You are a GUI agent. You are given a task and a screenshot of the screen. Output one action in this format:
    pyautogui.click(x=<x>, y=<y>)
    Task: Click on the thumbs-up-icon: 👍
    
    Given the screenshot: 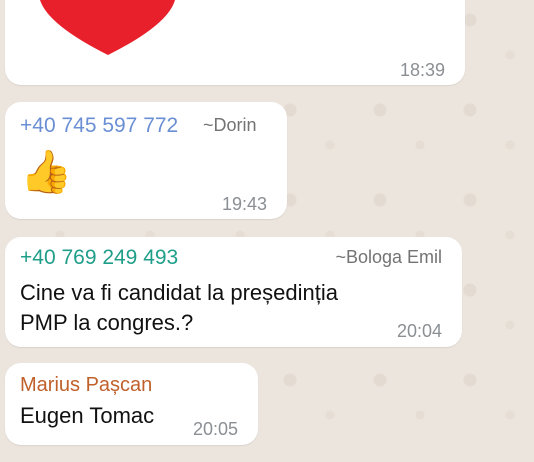 What is the action you would take?
    pyautogui.click(x=46, y=171)
    